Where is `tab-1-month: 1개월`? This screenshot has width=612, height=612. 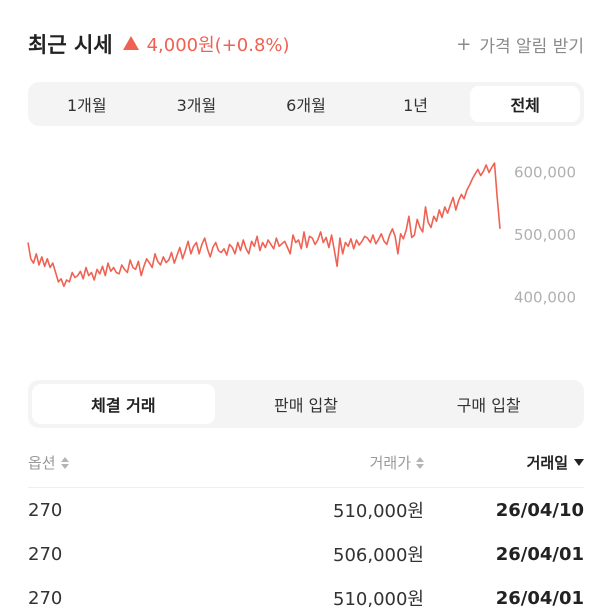
tab-1-month: 1개월 is located at coordinates (87, 104).